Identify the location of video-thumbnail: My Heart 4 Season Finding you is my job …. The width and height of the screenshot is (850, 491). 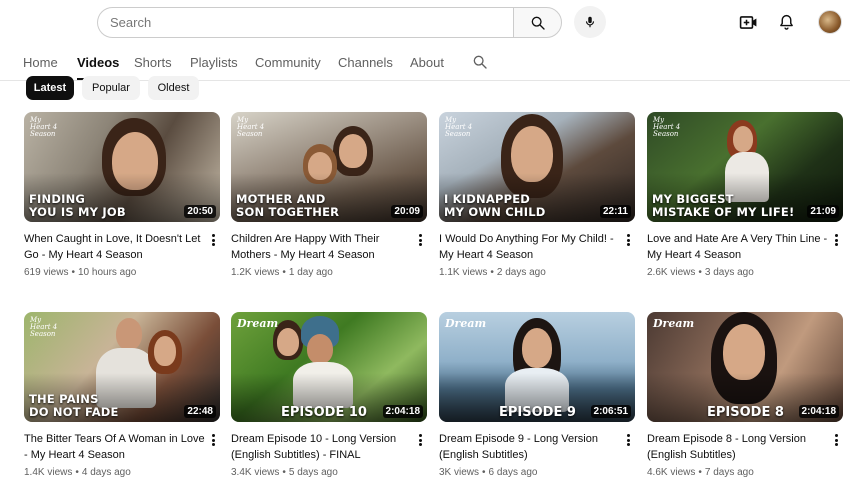
(122, 167).